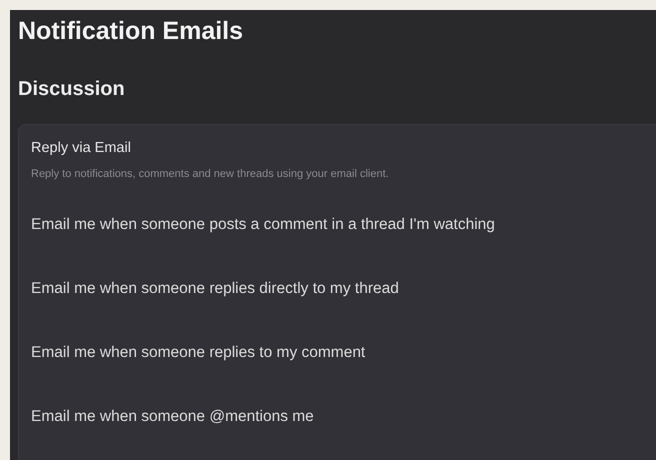  What do you see at coordinates (172, 417) in the screenshot?
I see `option-label: Email me when someone @mentions me` at bounding box center [172, 417].